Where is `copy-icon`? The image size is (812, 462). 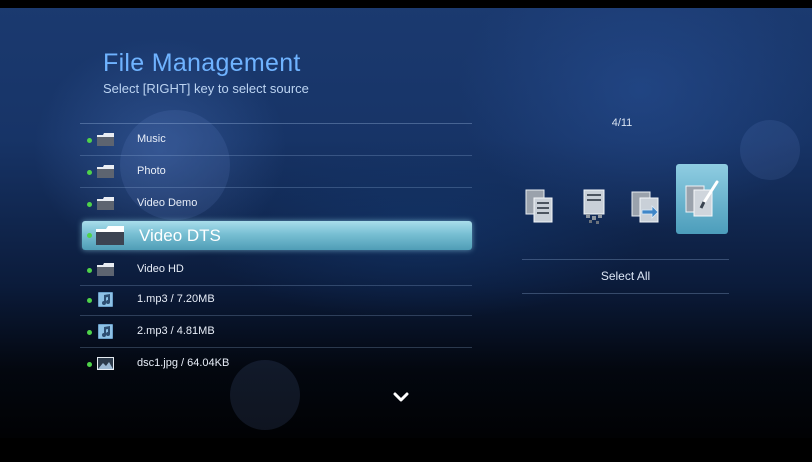 copy-icon is located at coordinates (539, 207).